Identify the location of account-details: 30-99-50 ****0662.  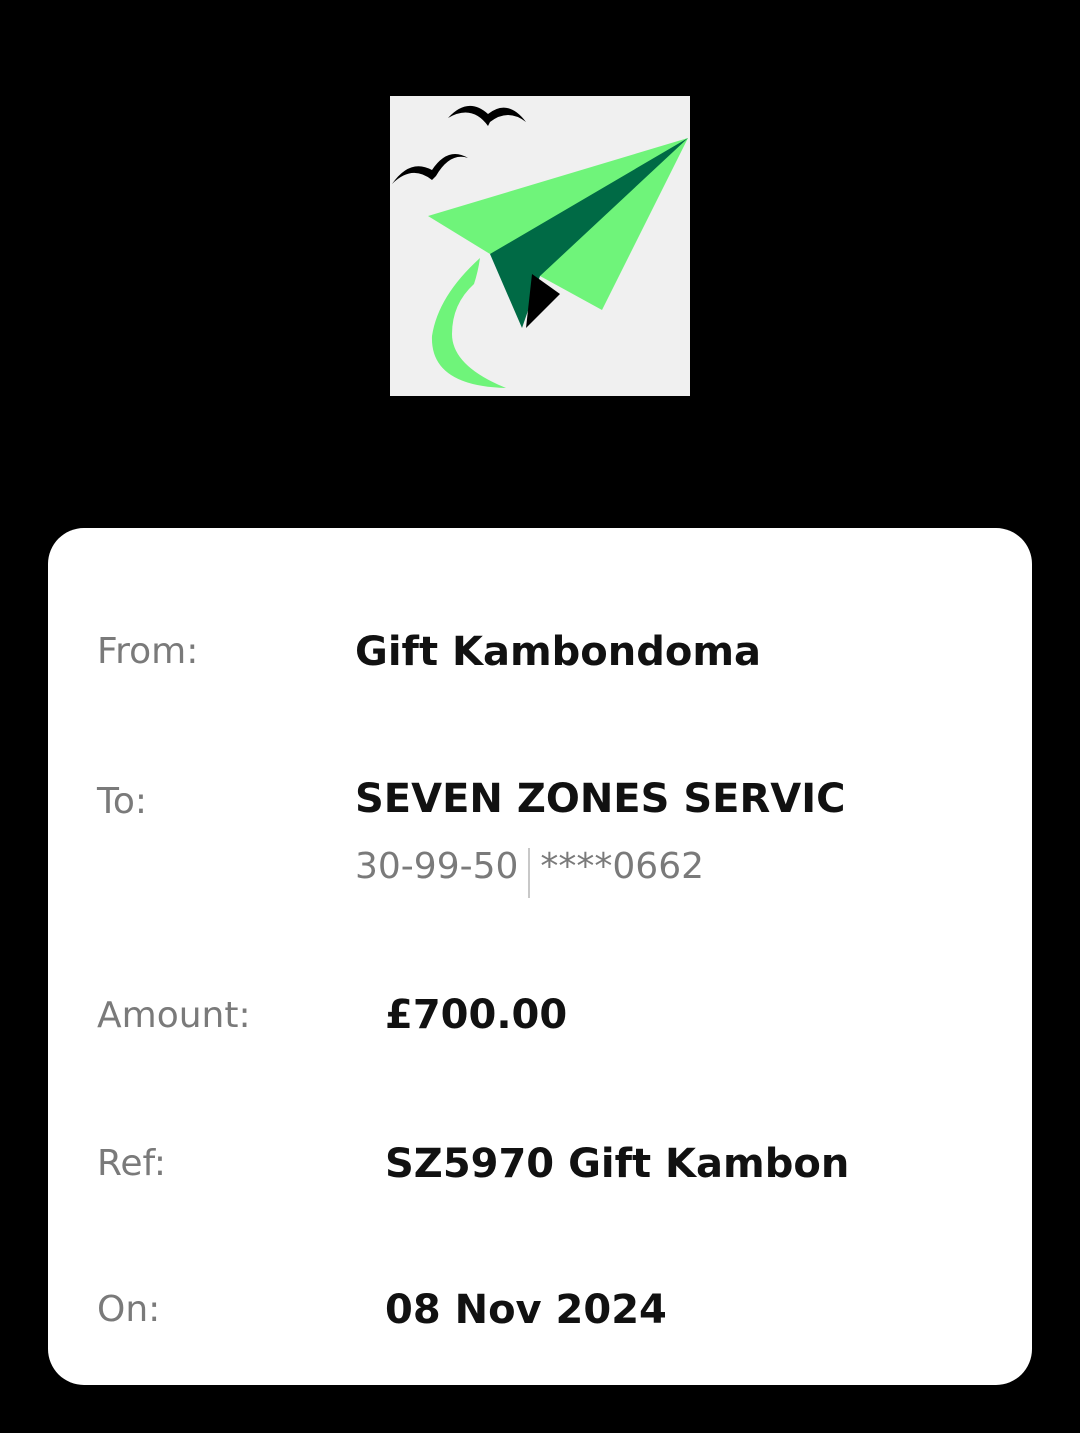
(530, 870).